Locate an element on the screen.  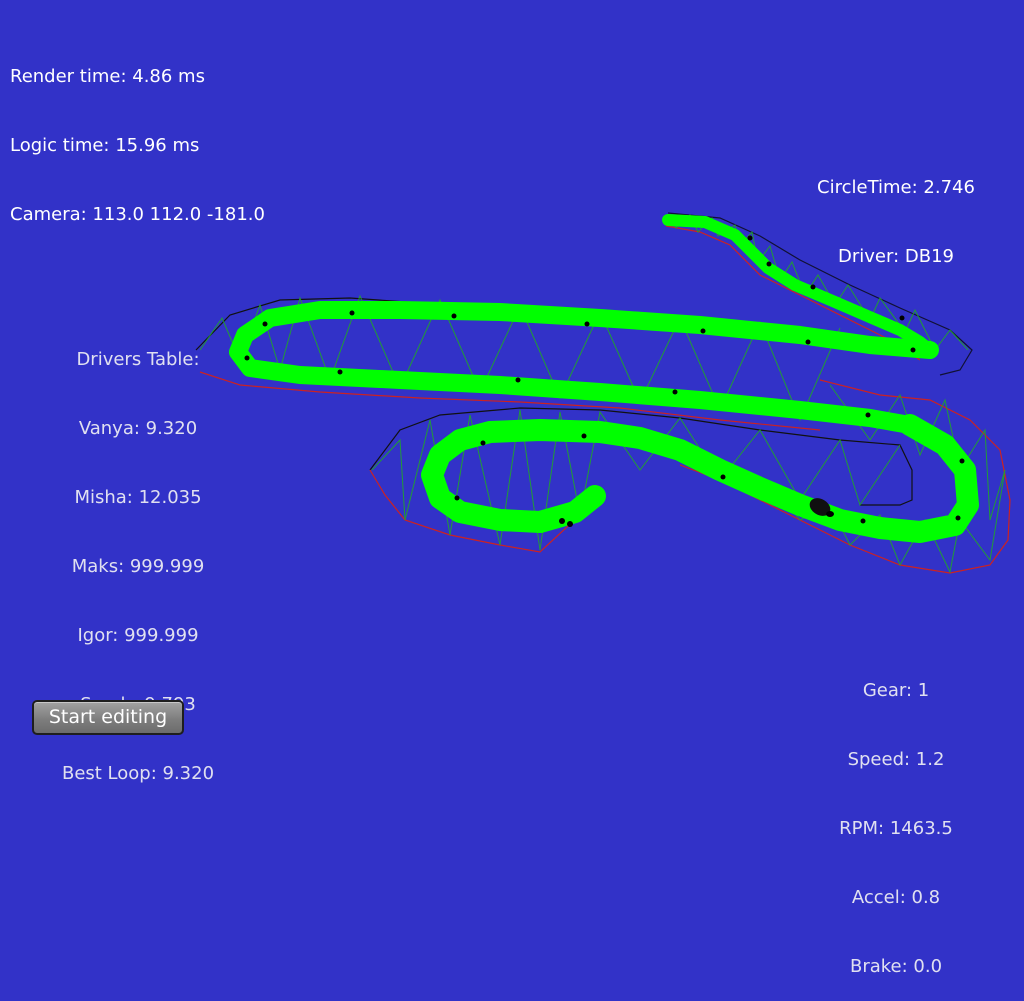
accel-label: Accel: 0.8 is located at coordinates (896, 897).